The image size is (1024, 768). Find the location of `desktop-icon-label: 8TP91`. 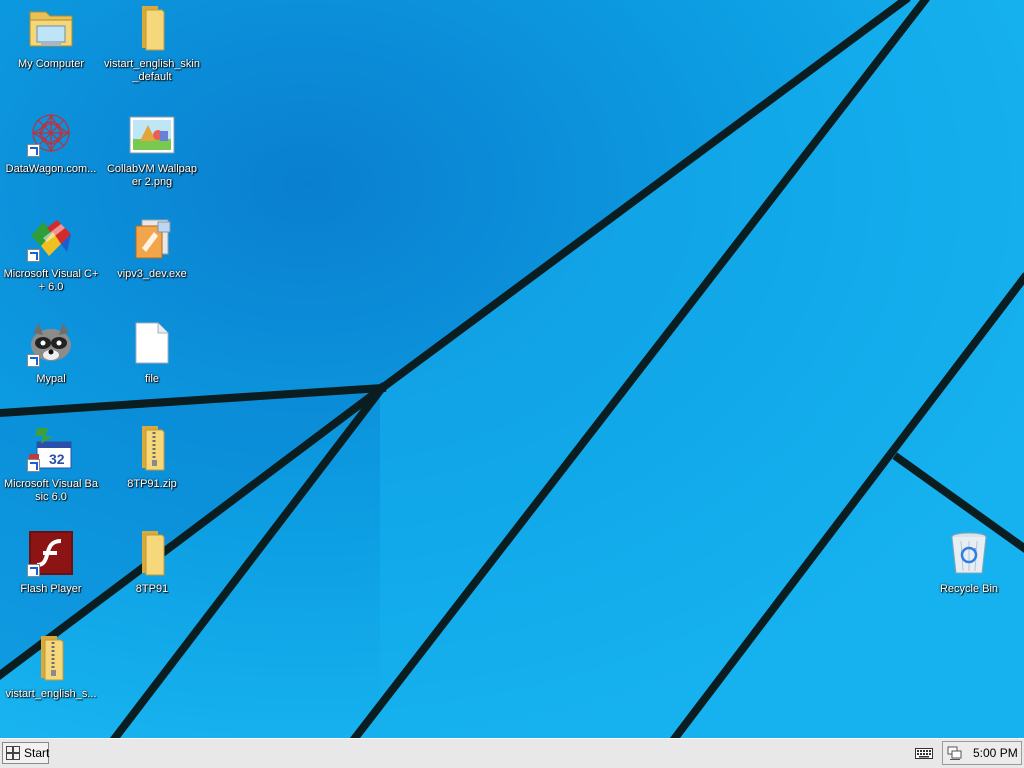

desktop-icon-label: 8TP91 is located at coordinates (152, 589).